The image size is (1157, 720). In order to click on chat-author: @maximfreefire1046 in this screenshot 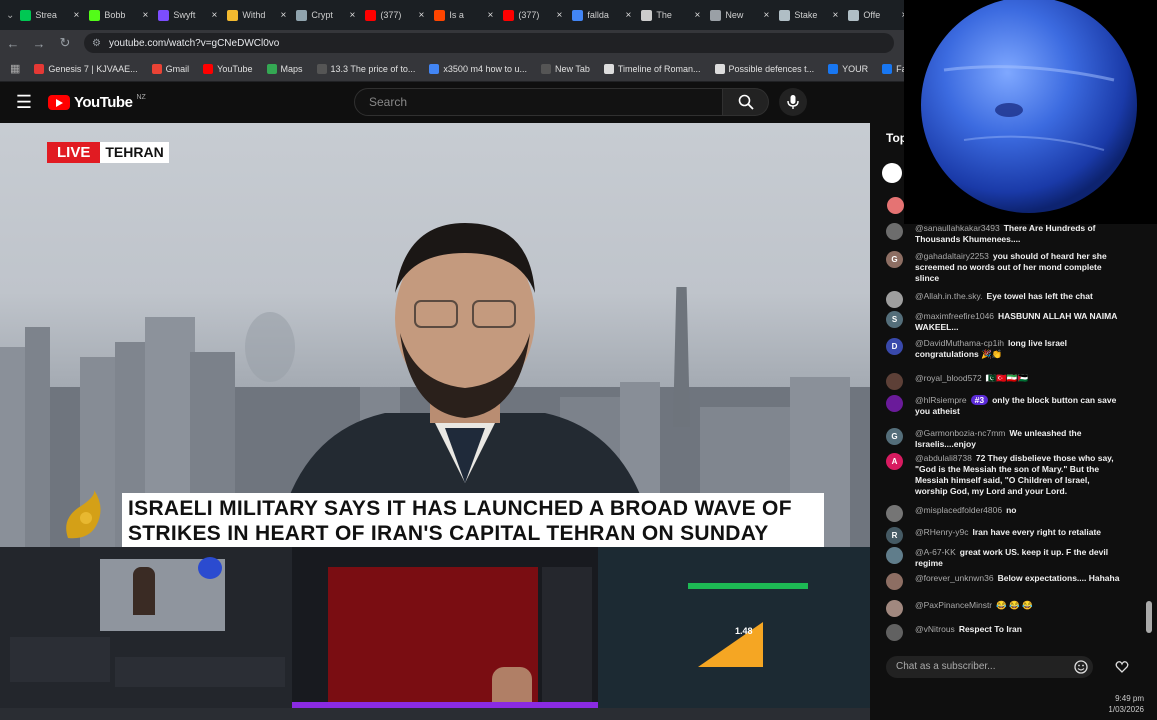, I will do `click(954, 316)`.